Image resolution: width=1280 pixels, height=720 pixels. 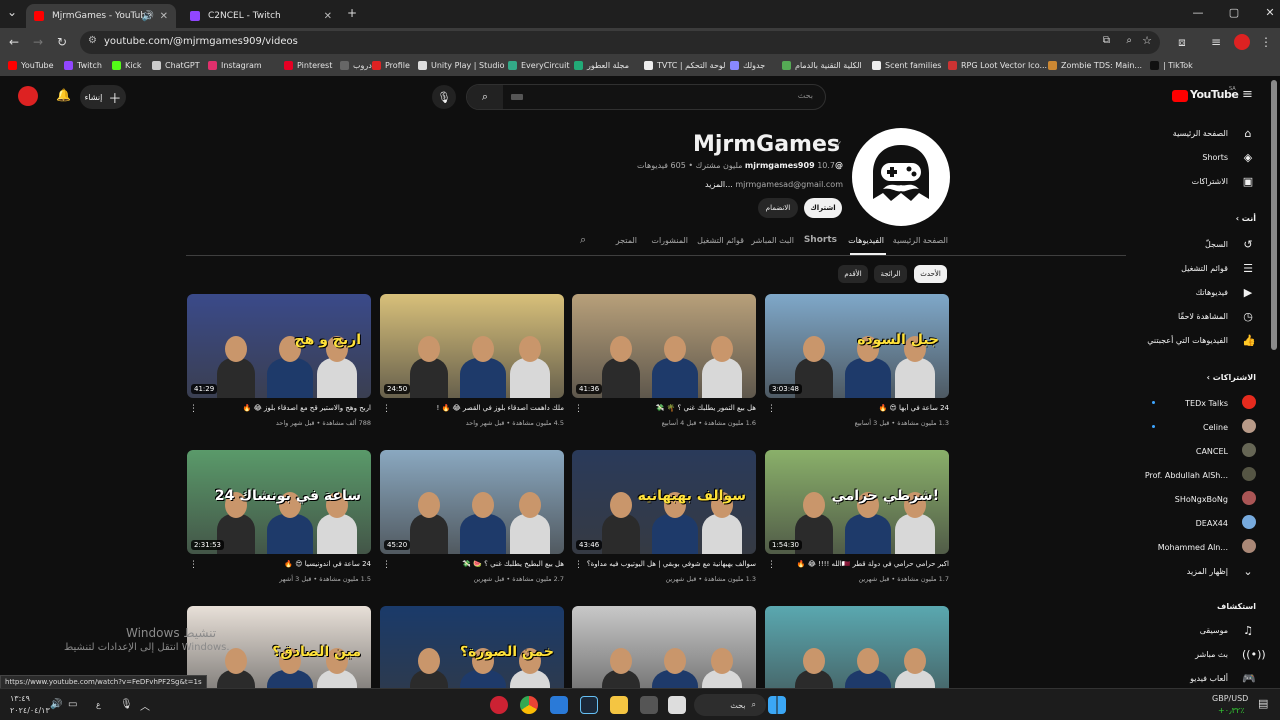 What do you see at coordinates (83, 65) in the screenshot?
I see `bookmark-item: Twitch` at bounding box center [83, 65].